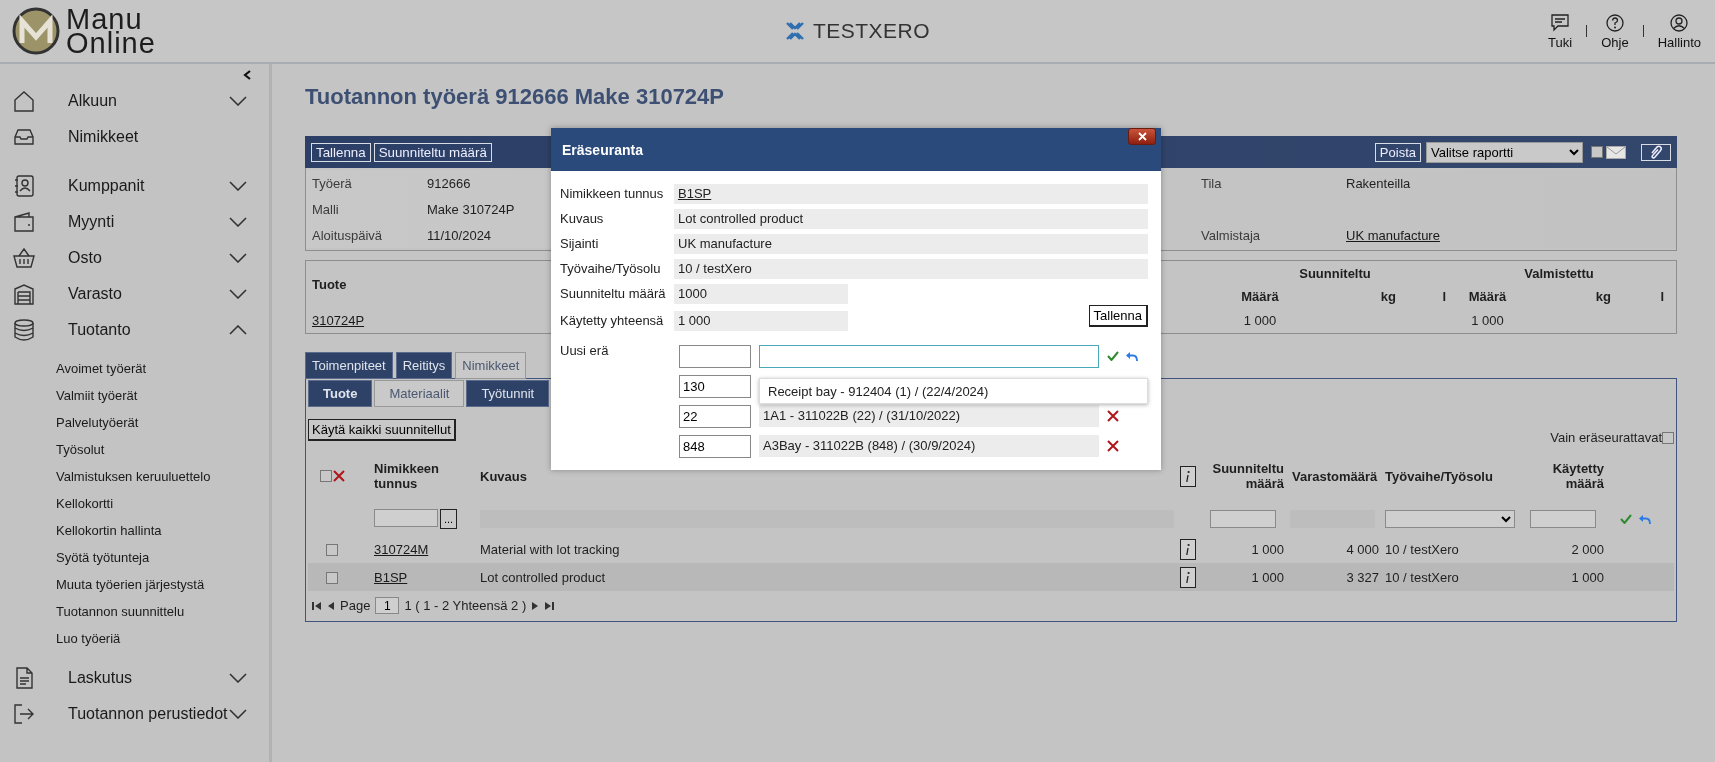 Image resolution: width=1715 pixels, height=762 pixels. I want to click on page-field: 1, so click(387, 605).